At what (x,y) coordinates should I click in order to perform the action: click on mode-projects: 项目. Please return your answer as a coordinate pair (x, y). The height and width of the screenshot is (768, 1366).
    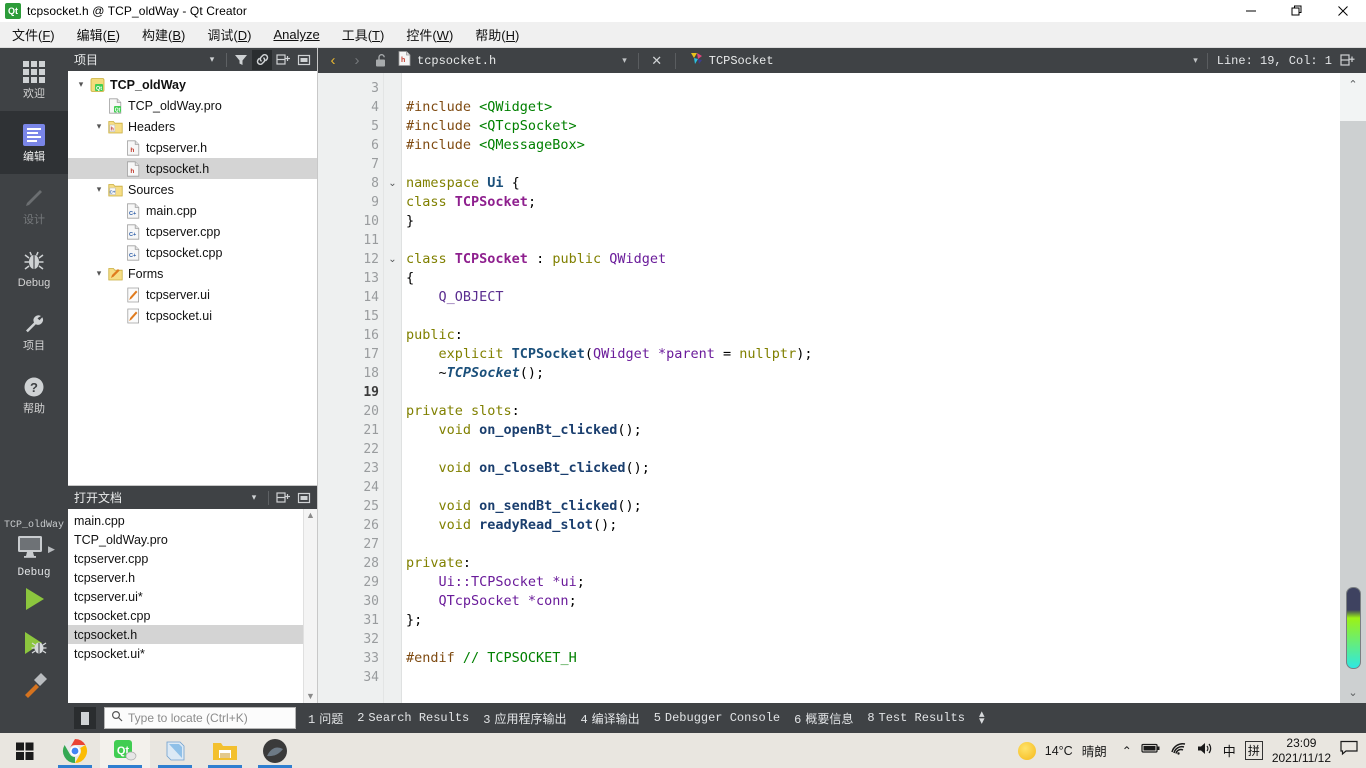
    Looking at the image, I should click on (34, 331).